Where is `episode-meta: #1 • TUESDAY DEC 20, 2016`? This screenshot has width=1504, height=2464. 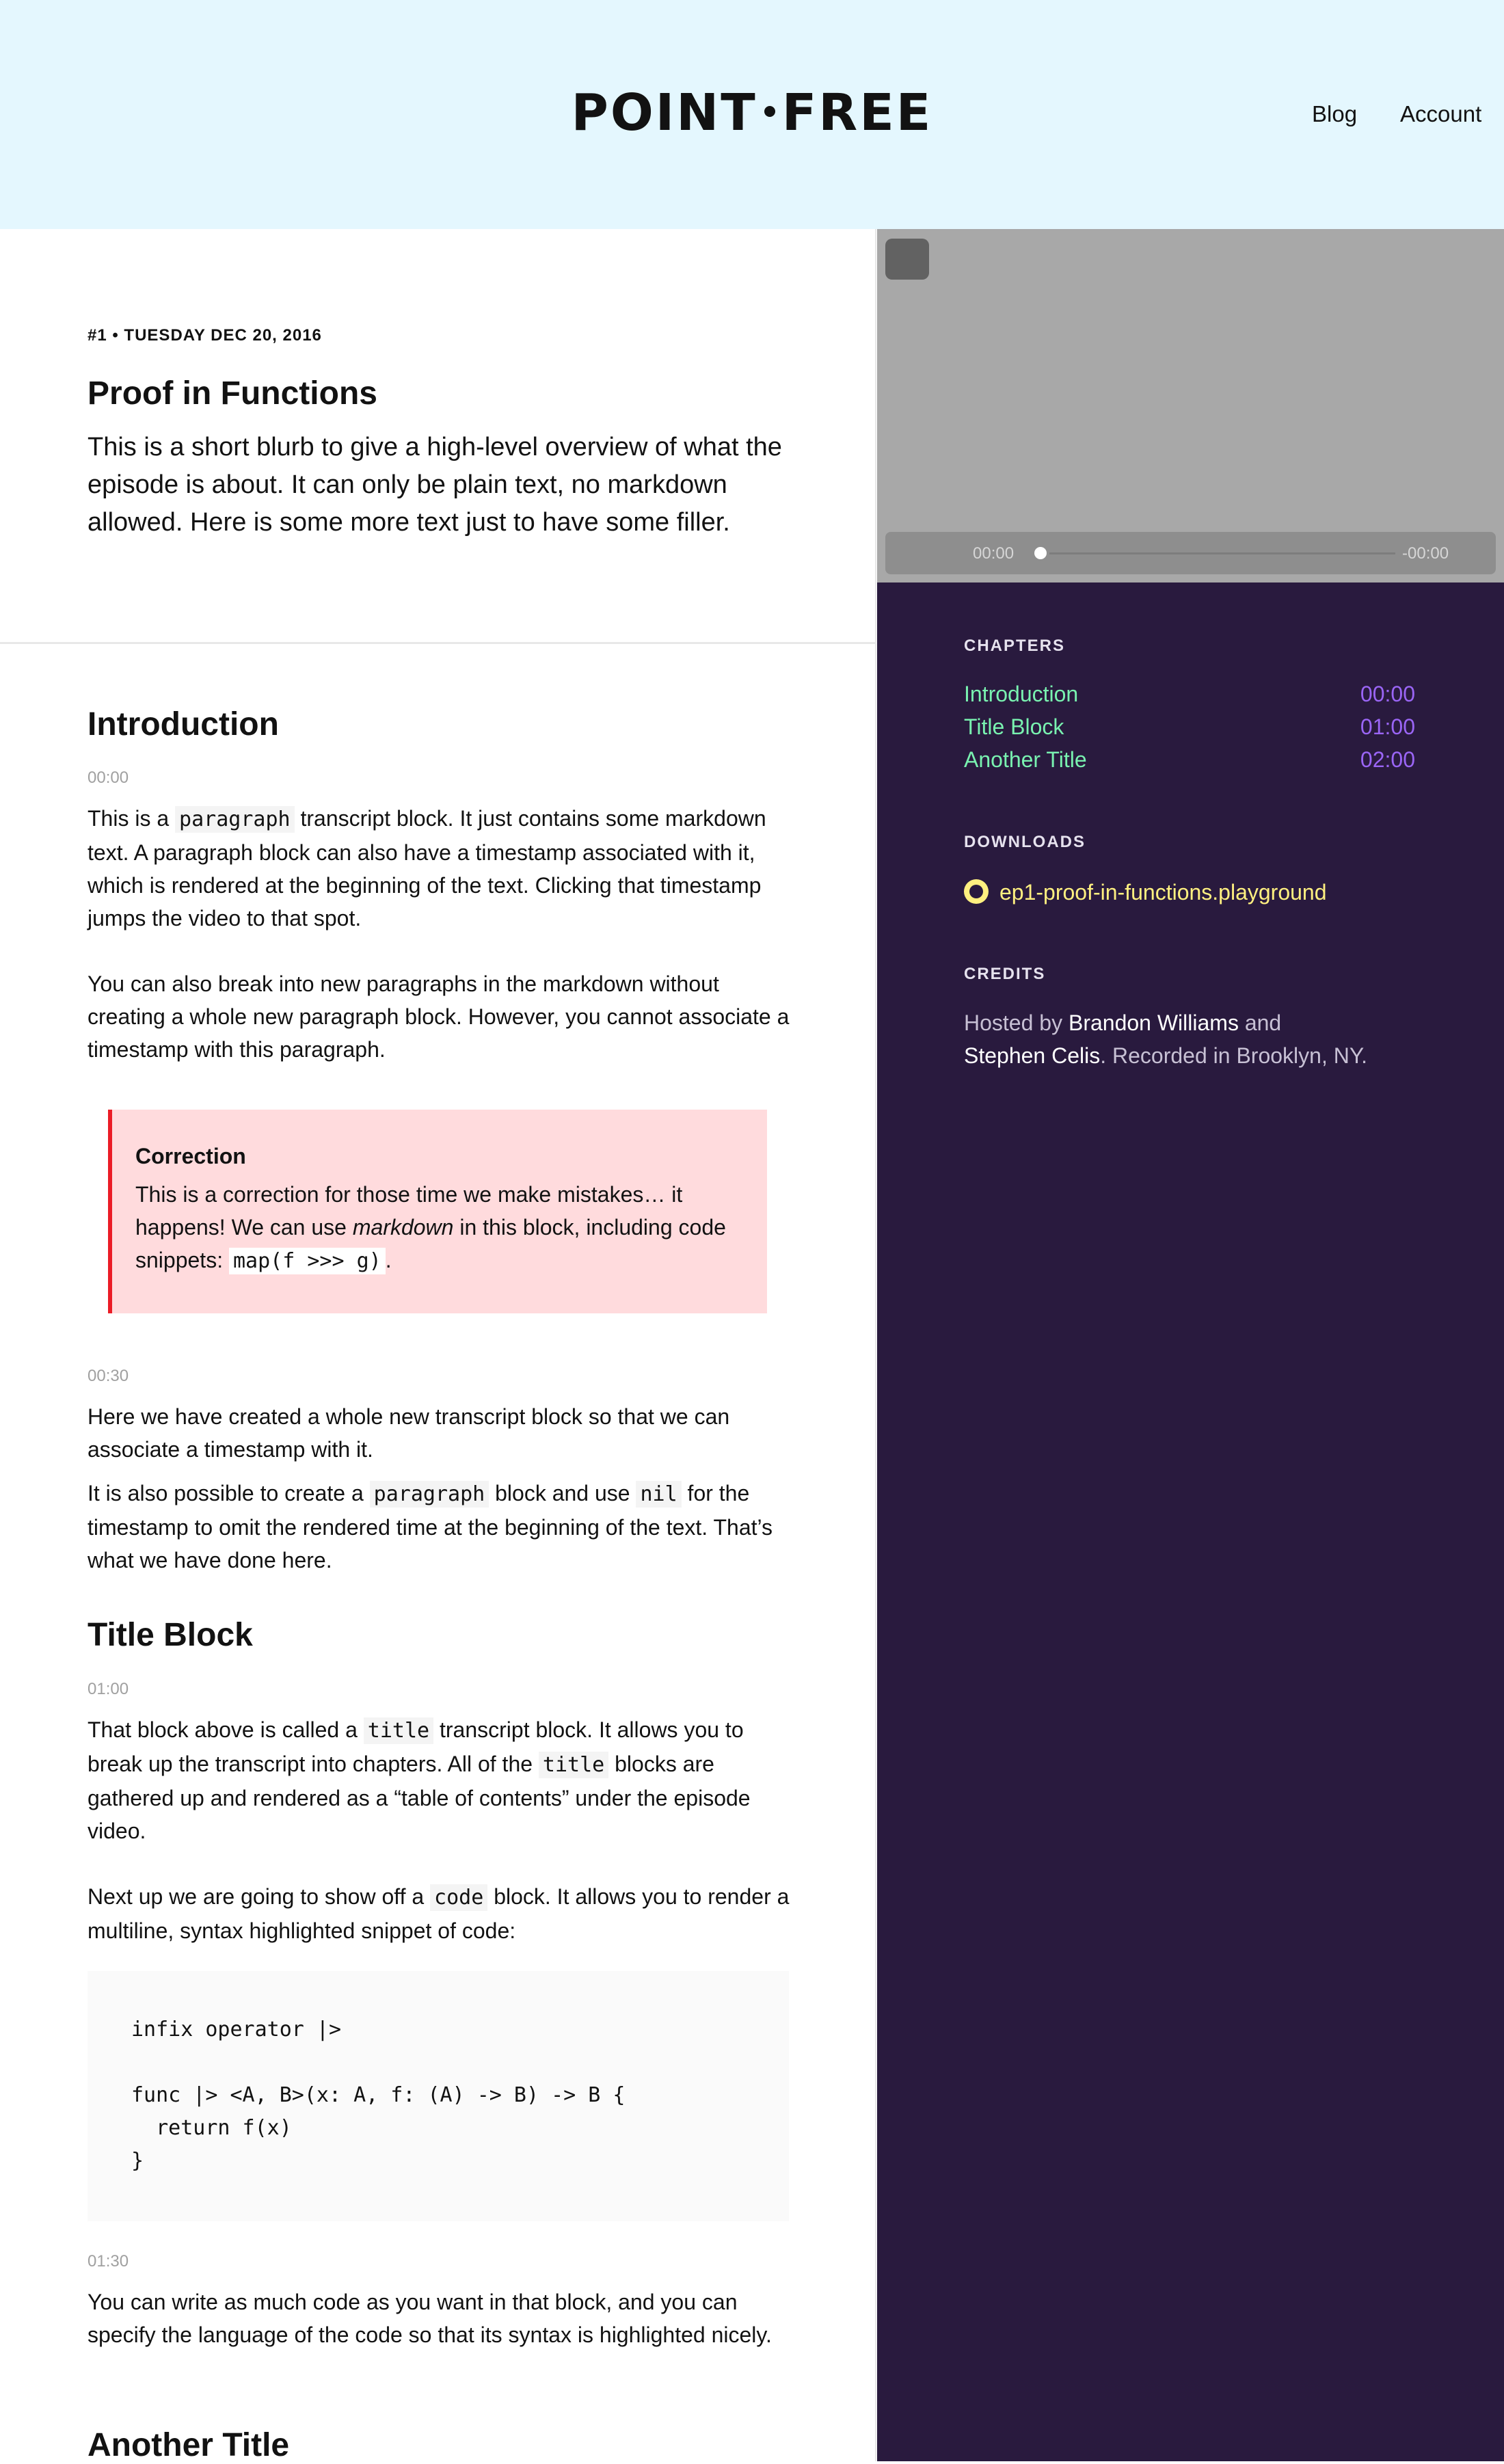 episode-meta: #1 • TUESDAY DEC 20, 2016 is located at coordinates (205, 335).